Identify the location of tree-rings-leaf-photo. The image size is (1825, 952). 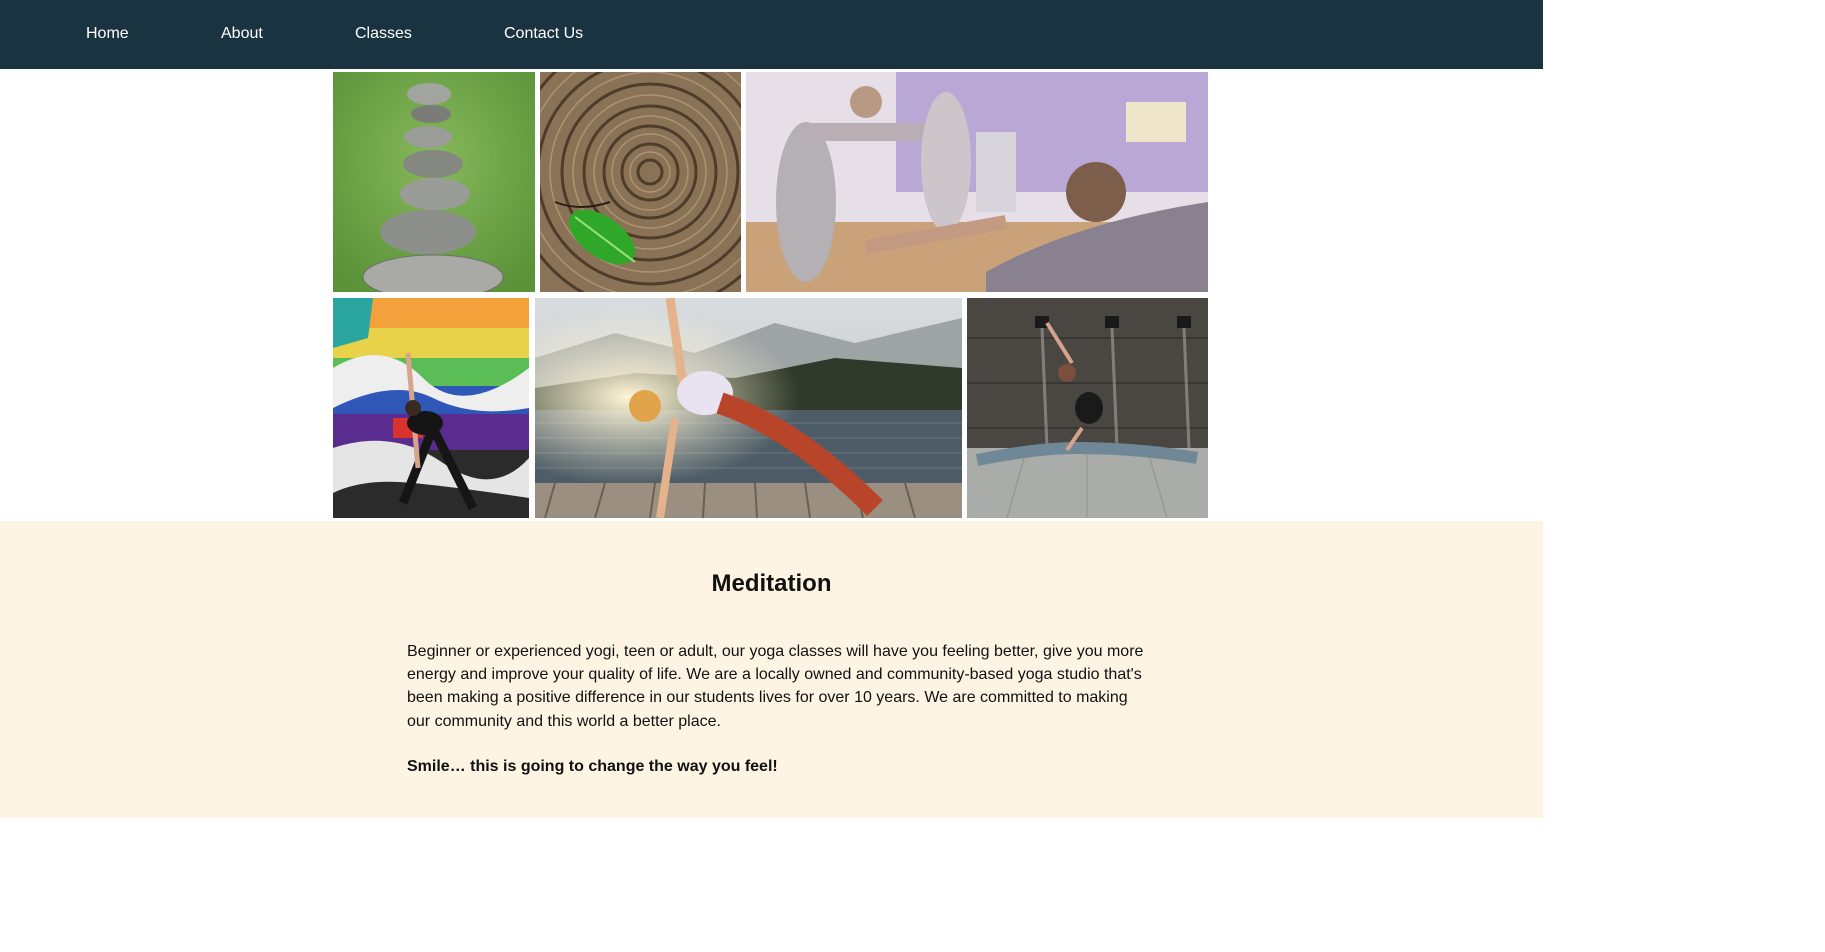
(640, 182).